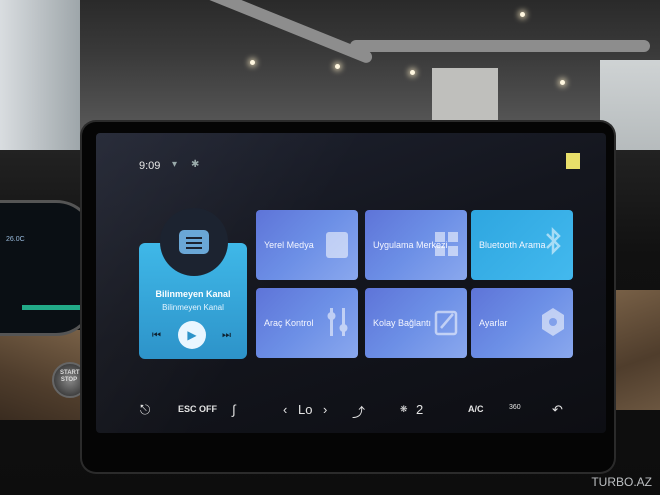 Image resolution: width=660 pixels, height=495 pixels. I want to click on media-subtitle: Bilinmeyen Kanal, so click(193, 307).